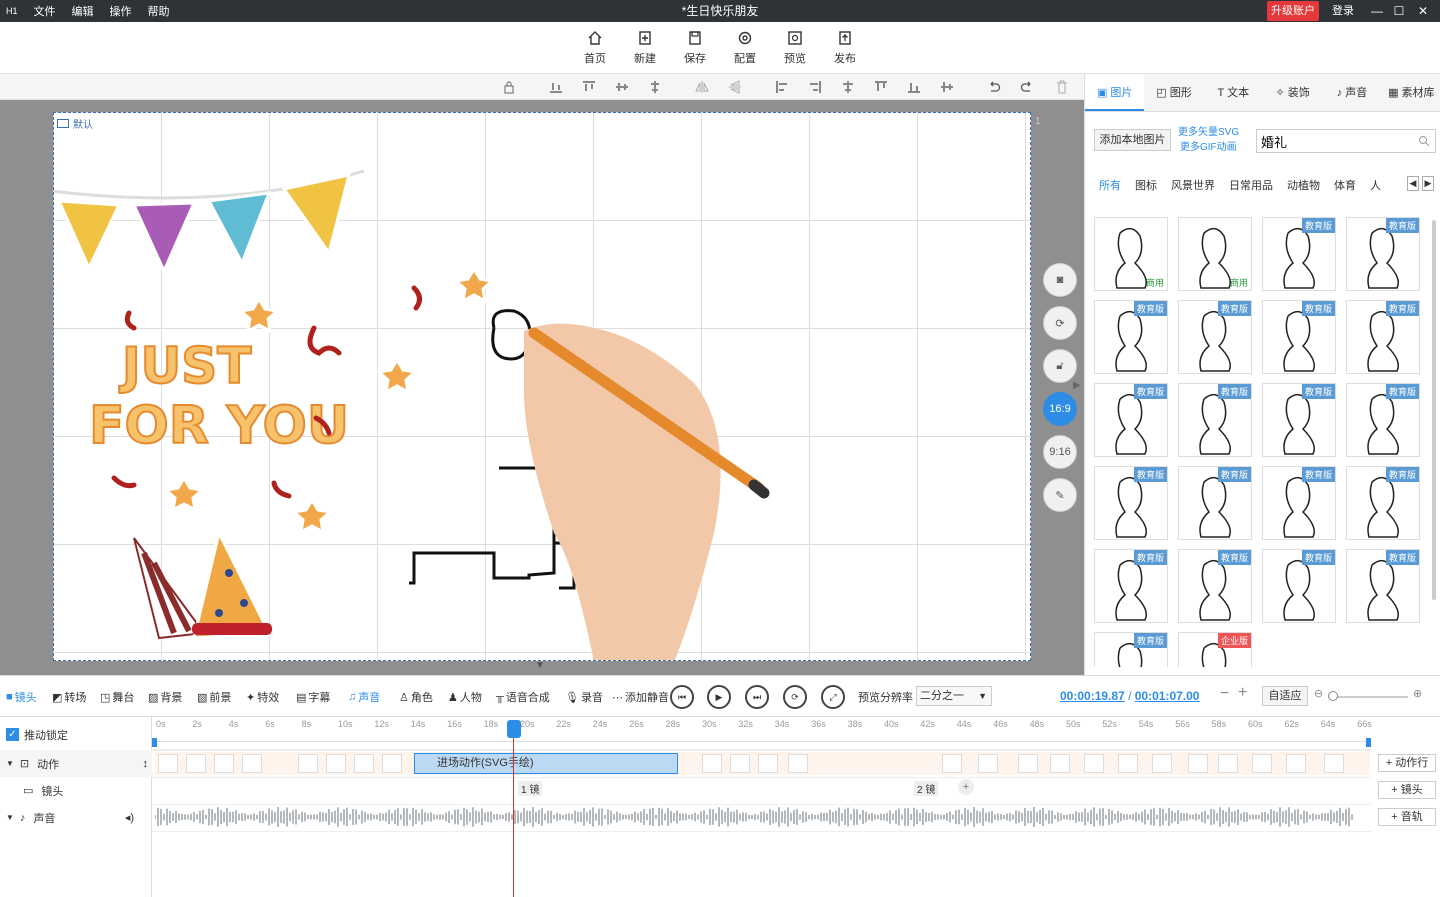  Describe the element at coordinates (1368, 742) in the screenshot. I see `range-end-handle` at that location.